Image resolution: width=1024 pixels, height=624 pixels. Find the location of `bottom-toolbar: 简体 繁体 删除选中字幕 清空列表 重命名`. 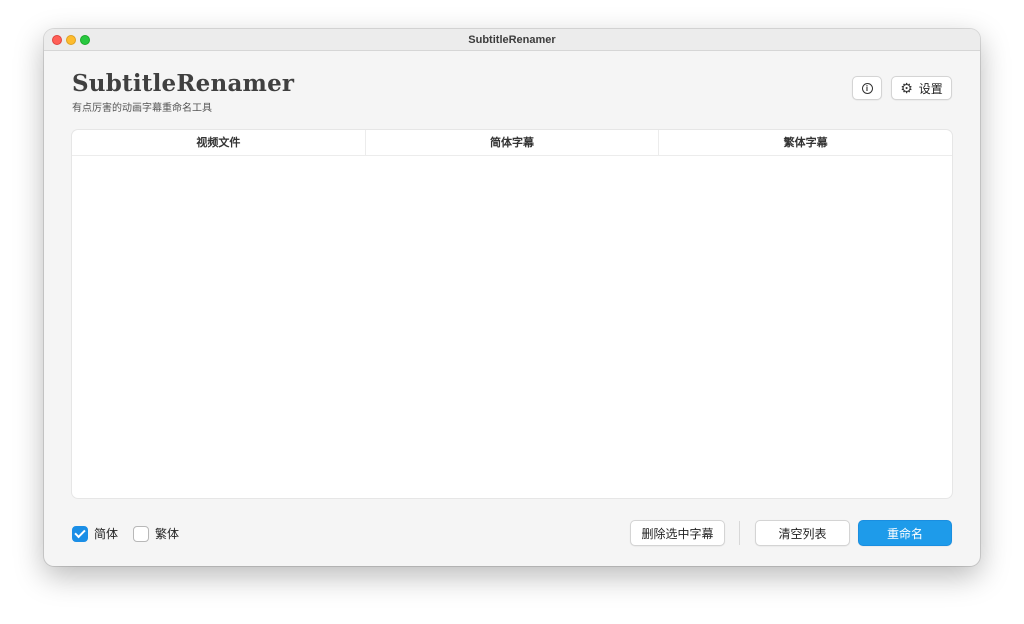

bottom-toolbar: 简体 繁体 删除选中字幕 清空列表 重命名 is located at coordinates (512, 533).